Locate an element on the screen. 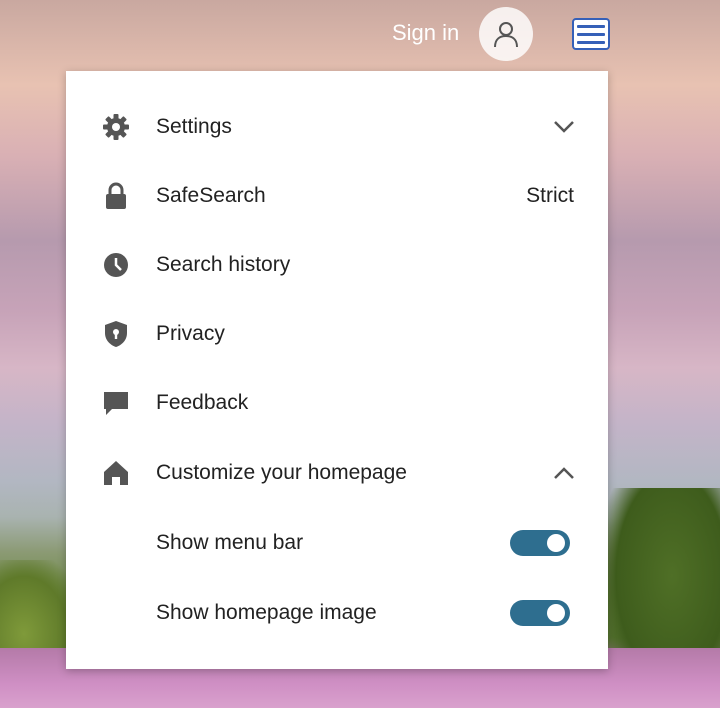 This screenshot has width=720, height=708. menu-item-feedback: Feedback is located at coordinates (337, 403).